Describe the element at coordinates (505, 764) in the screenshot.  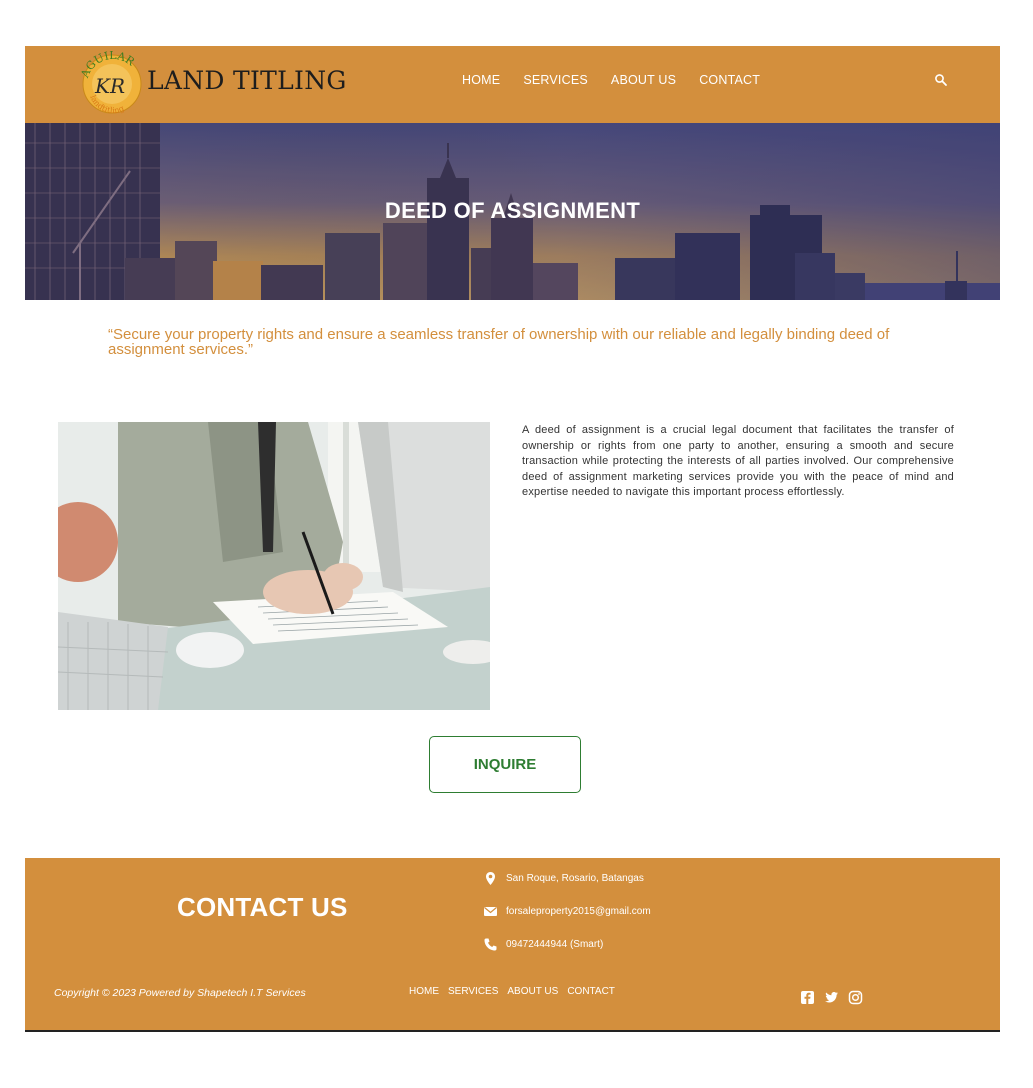
I see `inquire-button: INQUIRE` at that location.